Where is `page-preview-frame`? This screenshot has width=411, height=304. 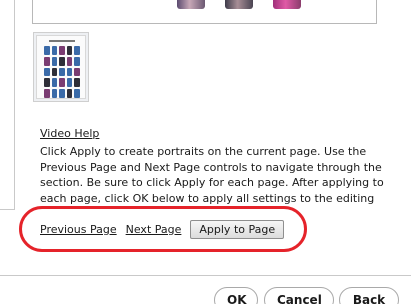
page-preview-frame is located at coordinates (204, 12).